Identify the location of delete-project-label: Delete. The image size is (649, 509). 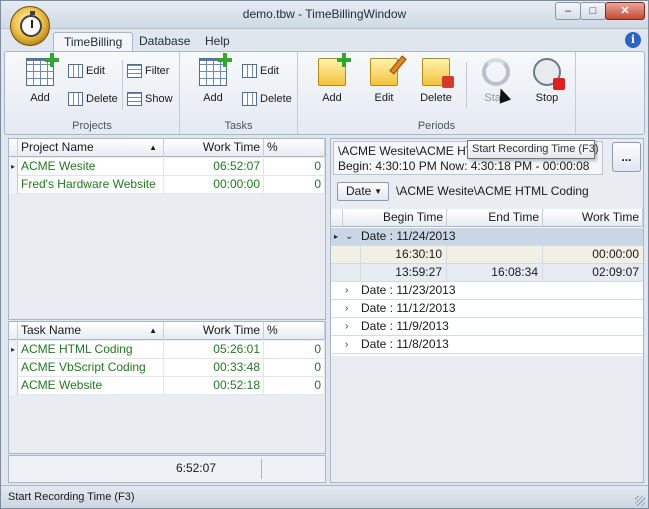
(102, 99).